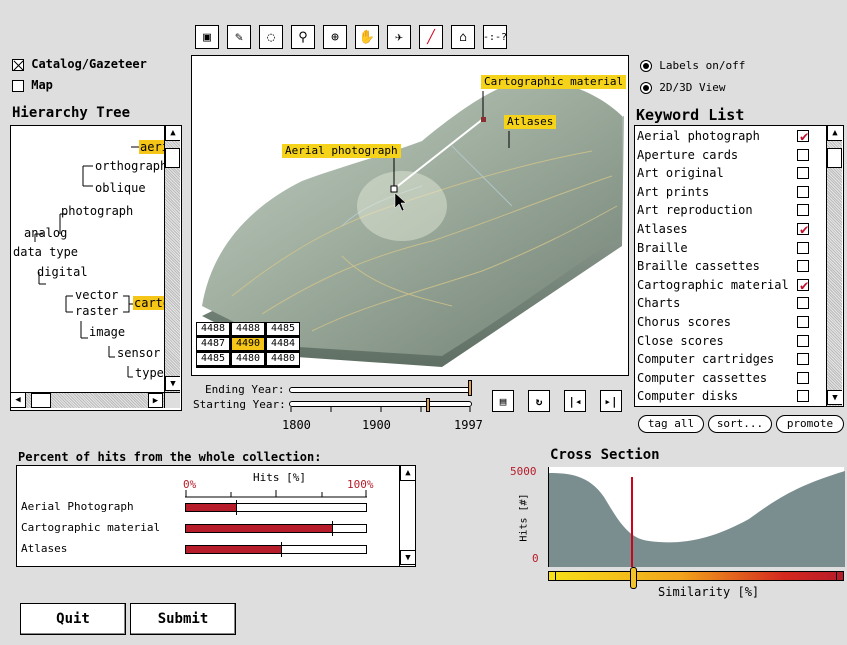 This screenshot has height=645, width=847. Describe the element at coordinates (45, 233) in the screenshot. I see `tree-node-analog: analog` at that location.